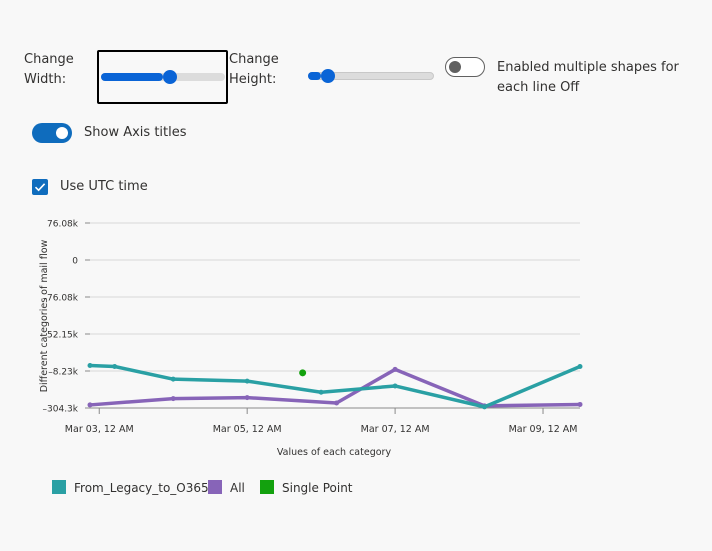  What do you see at coordinates (303, 373) in the screenshot?
I see `data-point-single` at bounding box center [303, 373].